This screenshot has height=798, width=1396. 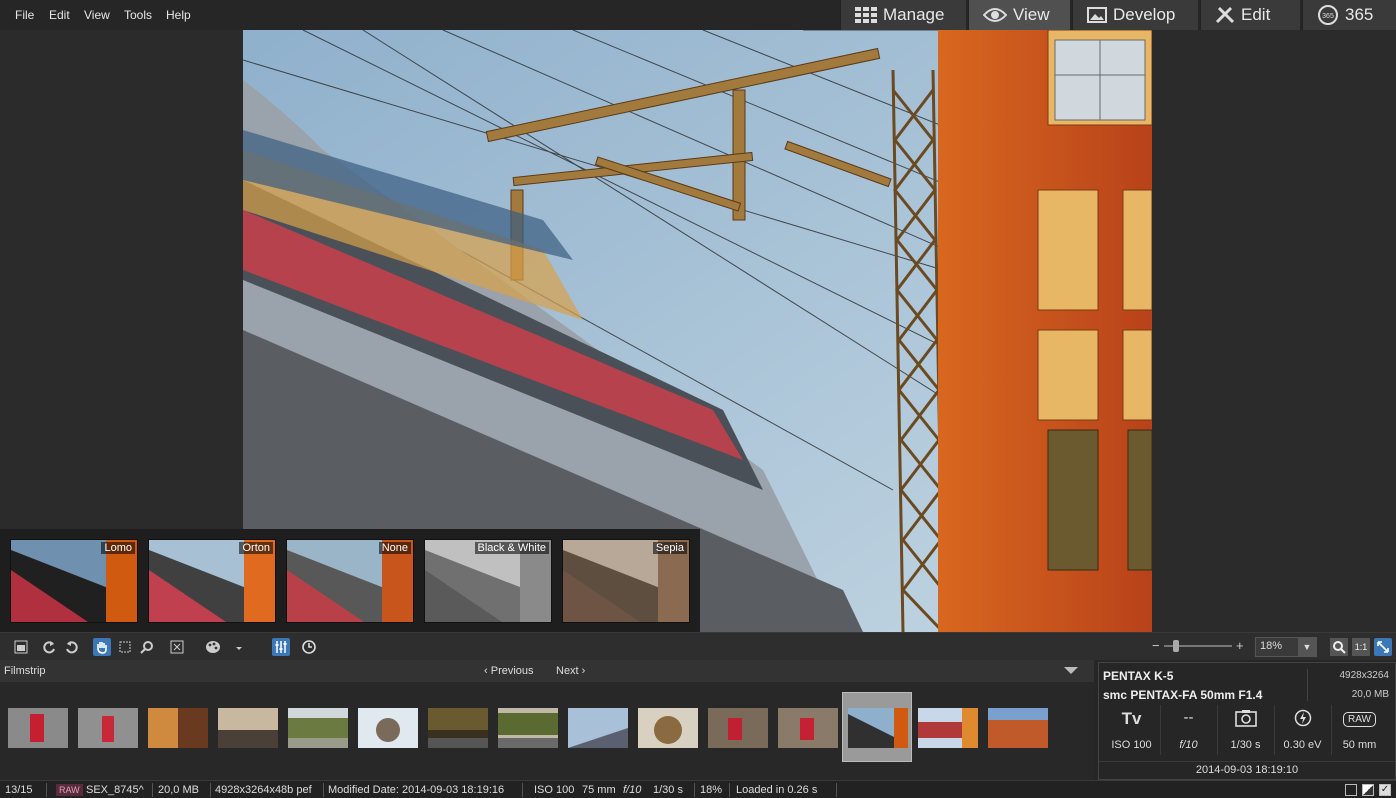 I want to click on exposure-mode: Tv, so click(x=1131, y=718).